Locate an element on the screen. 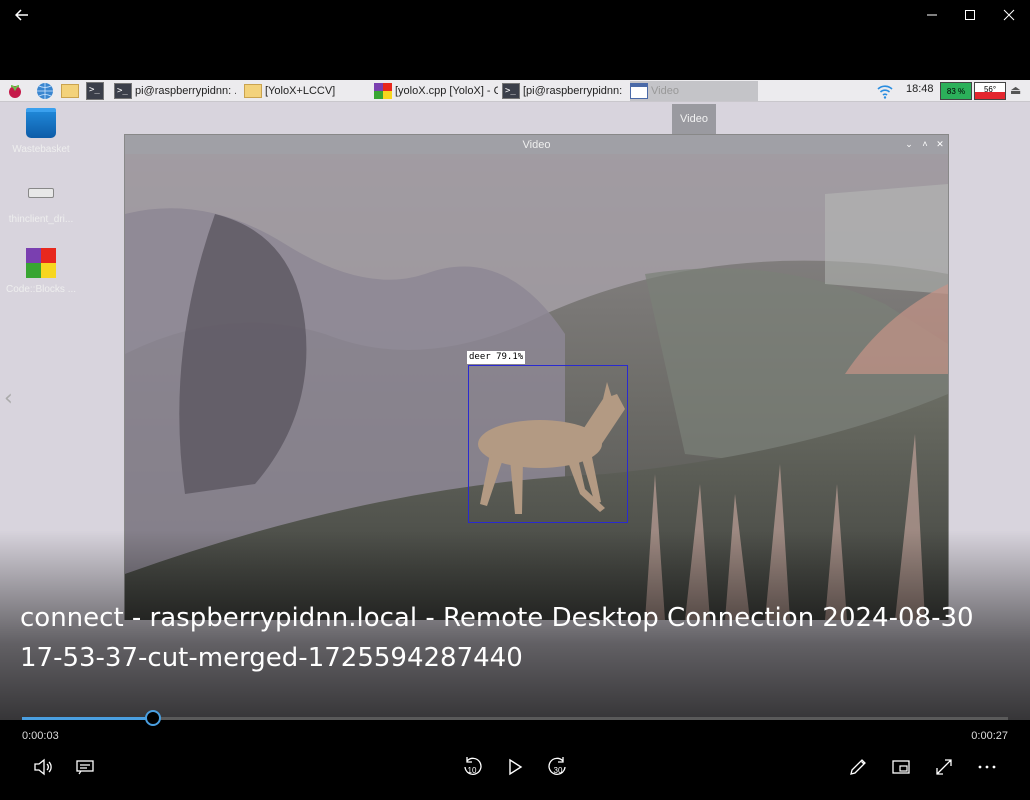  close-button is located at coordinates (1009, 15).